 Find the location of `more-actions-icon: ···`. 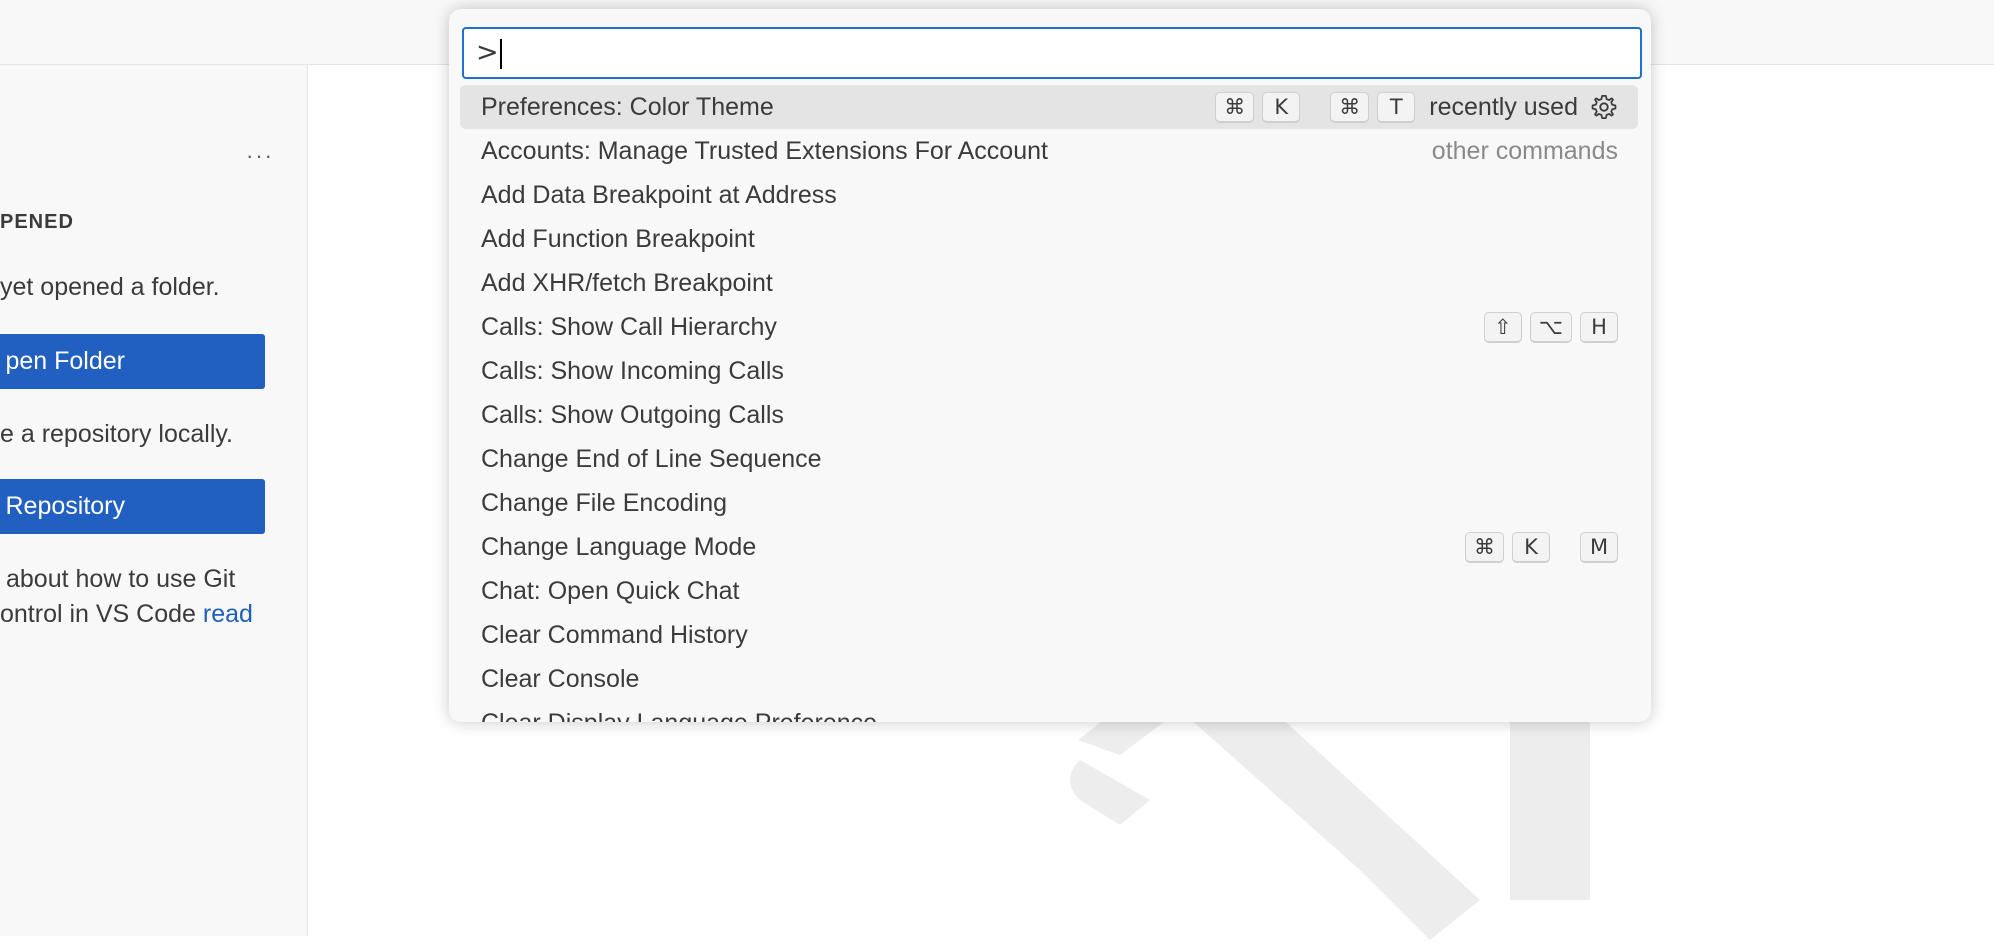

more-actions-icon: ··· is located at coordinates (261, 157).